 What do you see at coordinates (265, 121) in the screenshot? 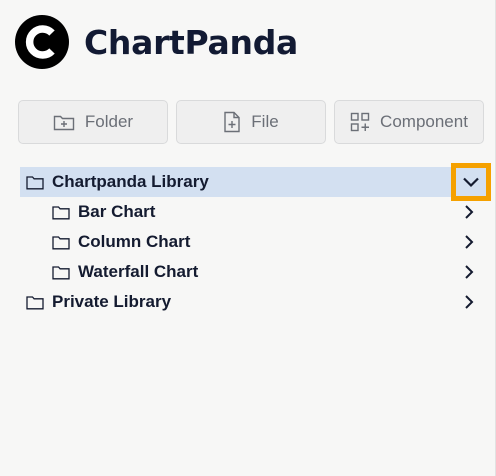
I see `new-file-label: File` at bounding box center [265, 121].